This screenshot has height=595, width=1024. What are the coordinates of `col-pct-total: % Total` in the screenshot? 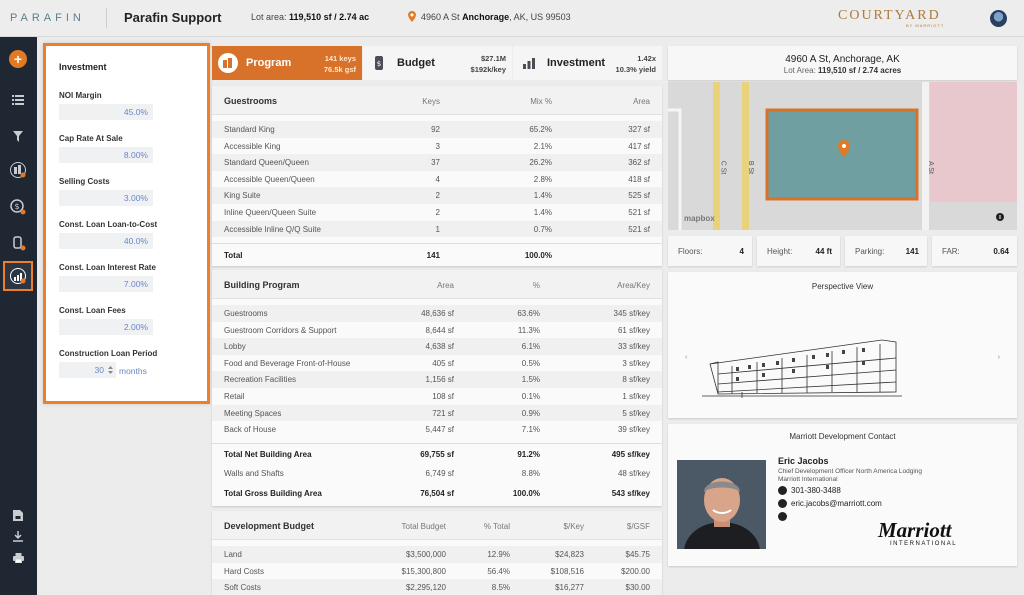 It's located at (496, 526).